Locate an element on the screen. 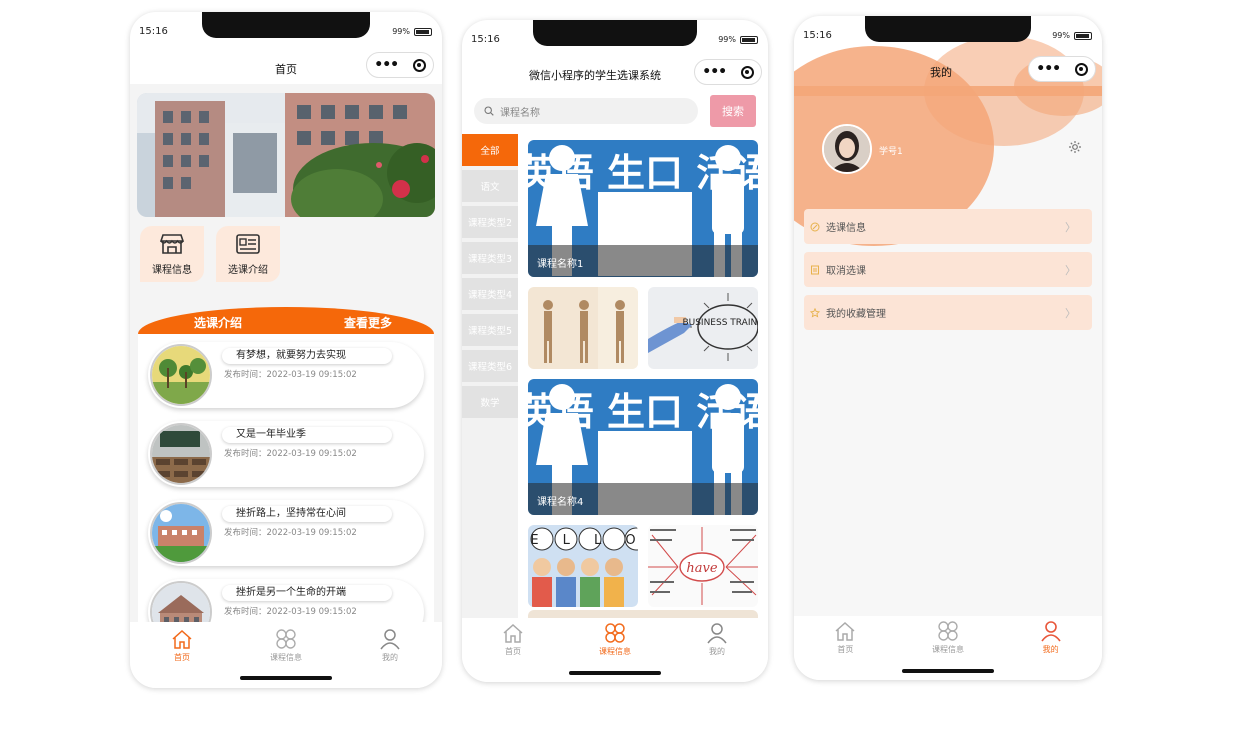  banner-image is located at coordinates (286, 155).